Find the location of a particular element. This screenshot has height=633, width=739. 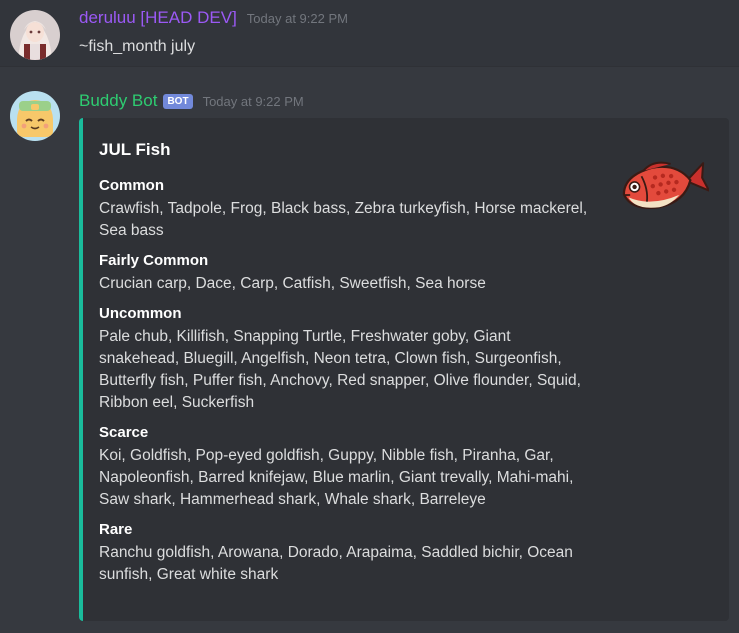

red-snapper-fish-icon is located at coordinates (663, 186).